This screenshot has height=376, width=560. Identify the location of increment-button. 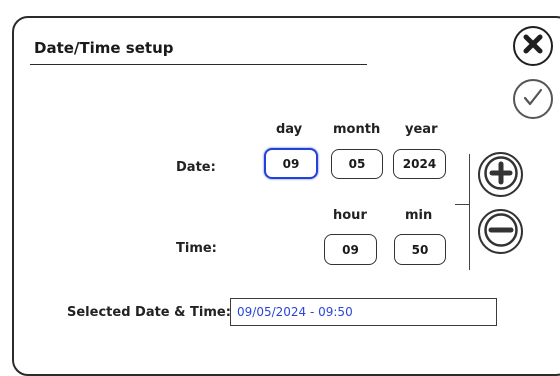
(500, 174).